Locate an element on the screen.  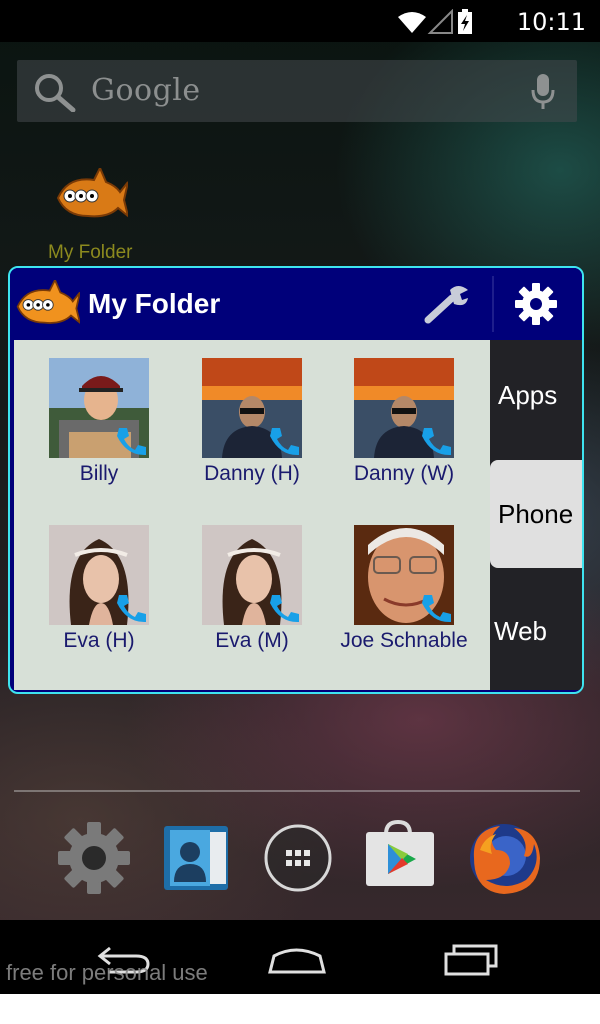
tab-bar: Apps Phone Web is located at coordinates (536, 515).